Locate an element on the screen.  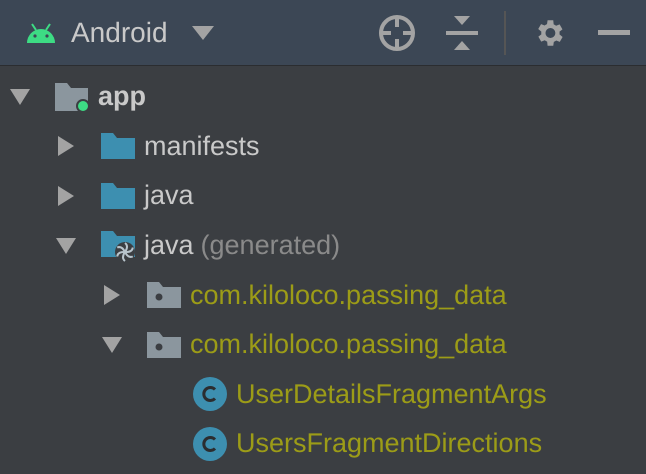
tree-item-note: (generated) is located at coordinates (270, 246).